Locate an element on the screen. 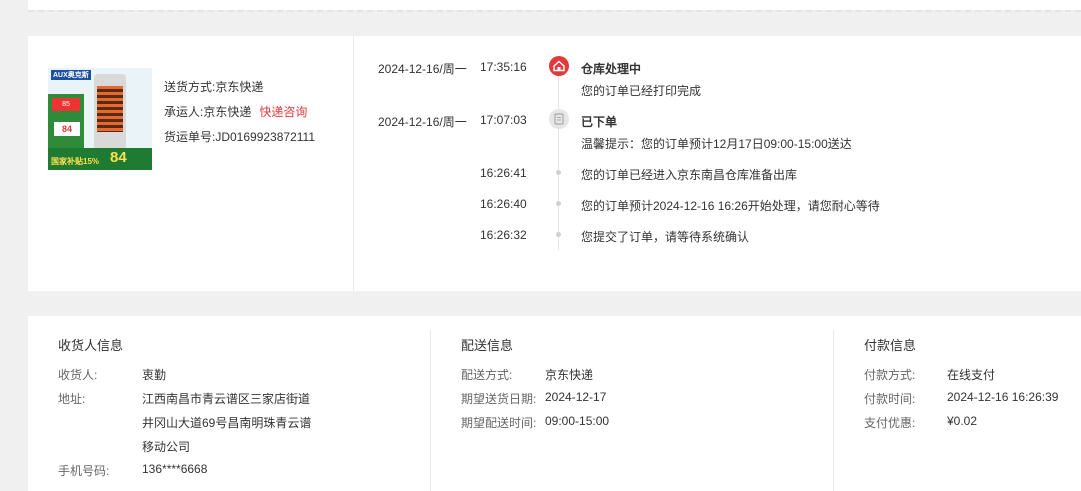 This screenshot has width=1081, height=491. order-icon is located at coordinates (559, 119).